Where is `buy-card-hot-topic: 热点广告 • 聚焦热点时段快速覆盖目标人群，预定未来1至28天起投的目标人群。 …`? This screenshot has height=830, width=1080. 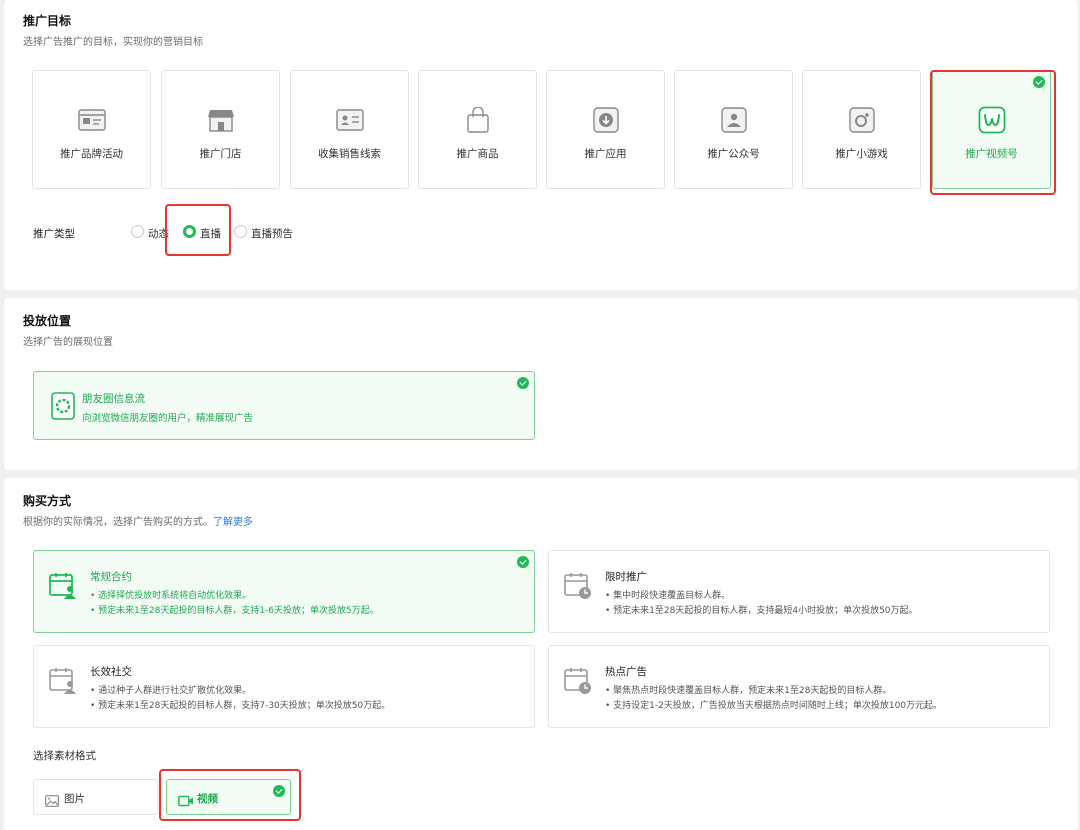 buy-card-hot-topic: 热点广告 • 聚焦热点时段快速覆盖目标人群，预定未来1至28天起投的目标人群。 … is located at coordinates (799, 686).